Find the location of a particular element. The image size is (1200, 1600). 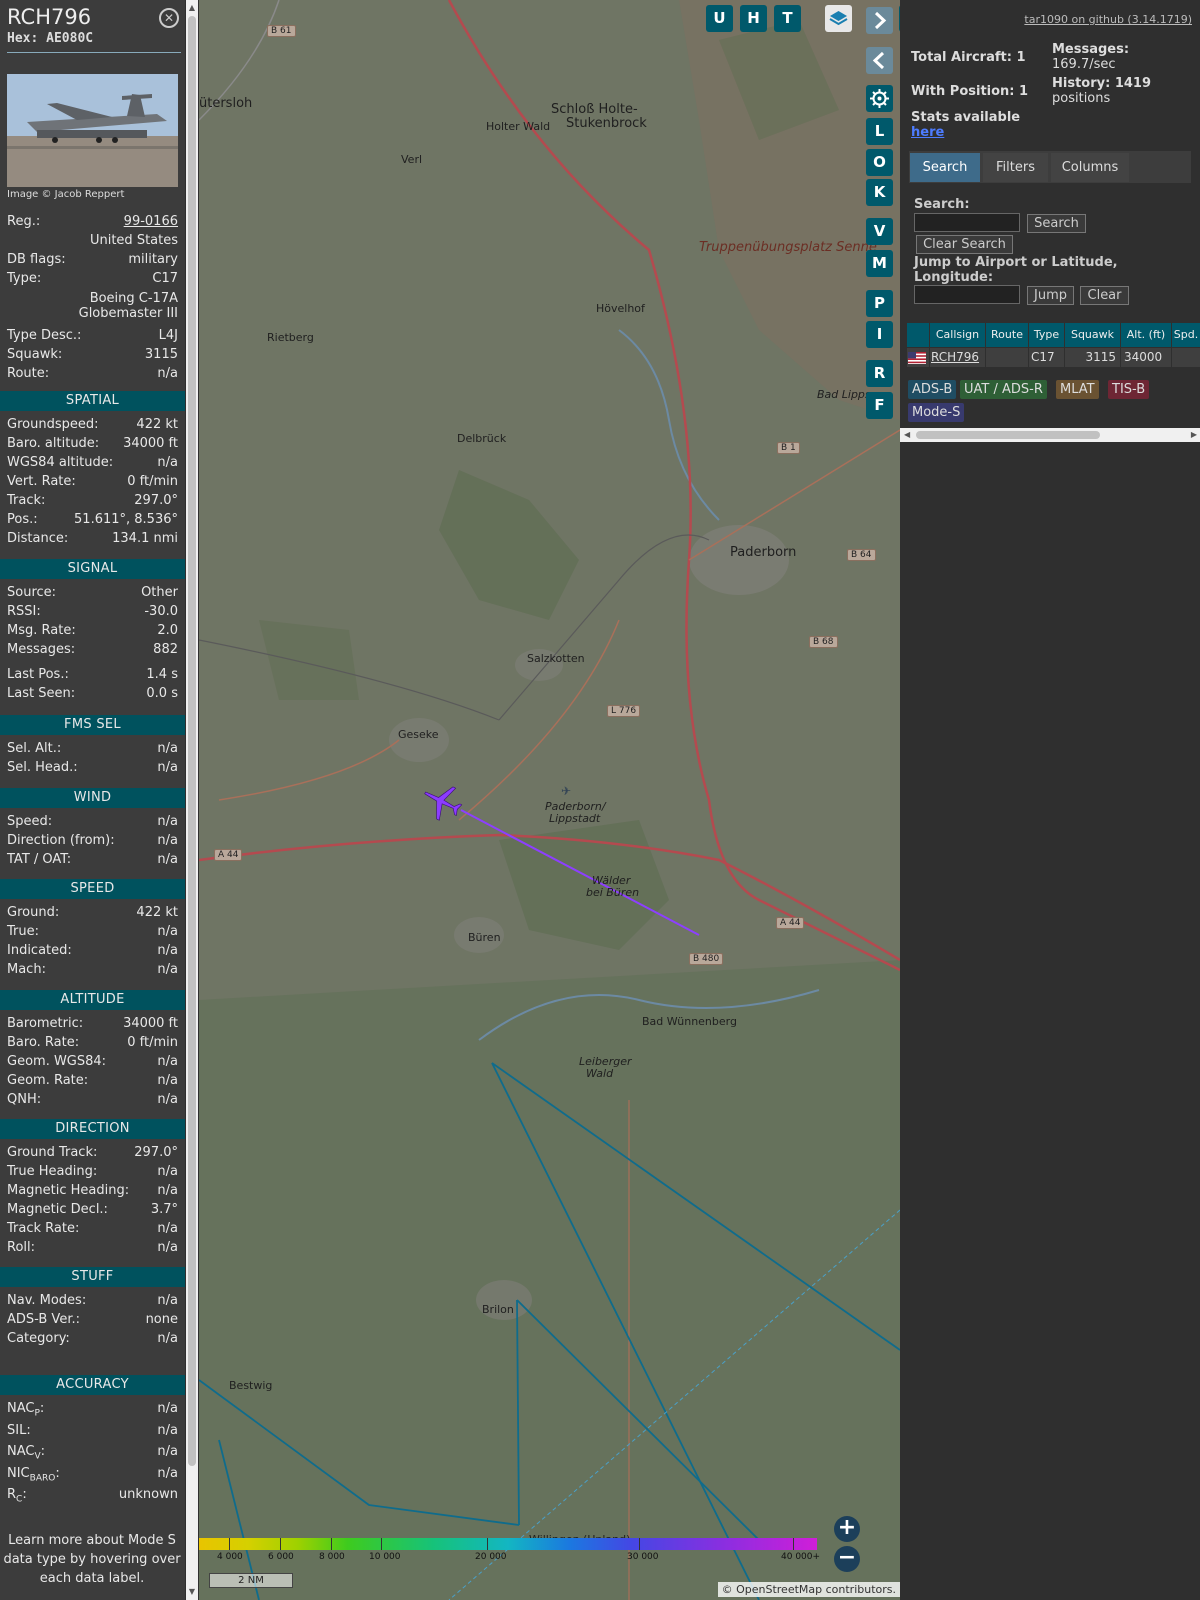

info-row: NICBARO: n/a is located at coordinates (92, 1475).